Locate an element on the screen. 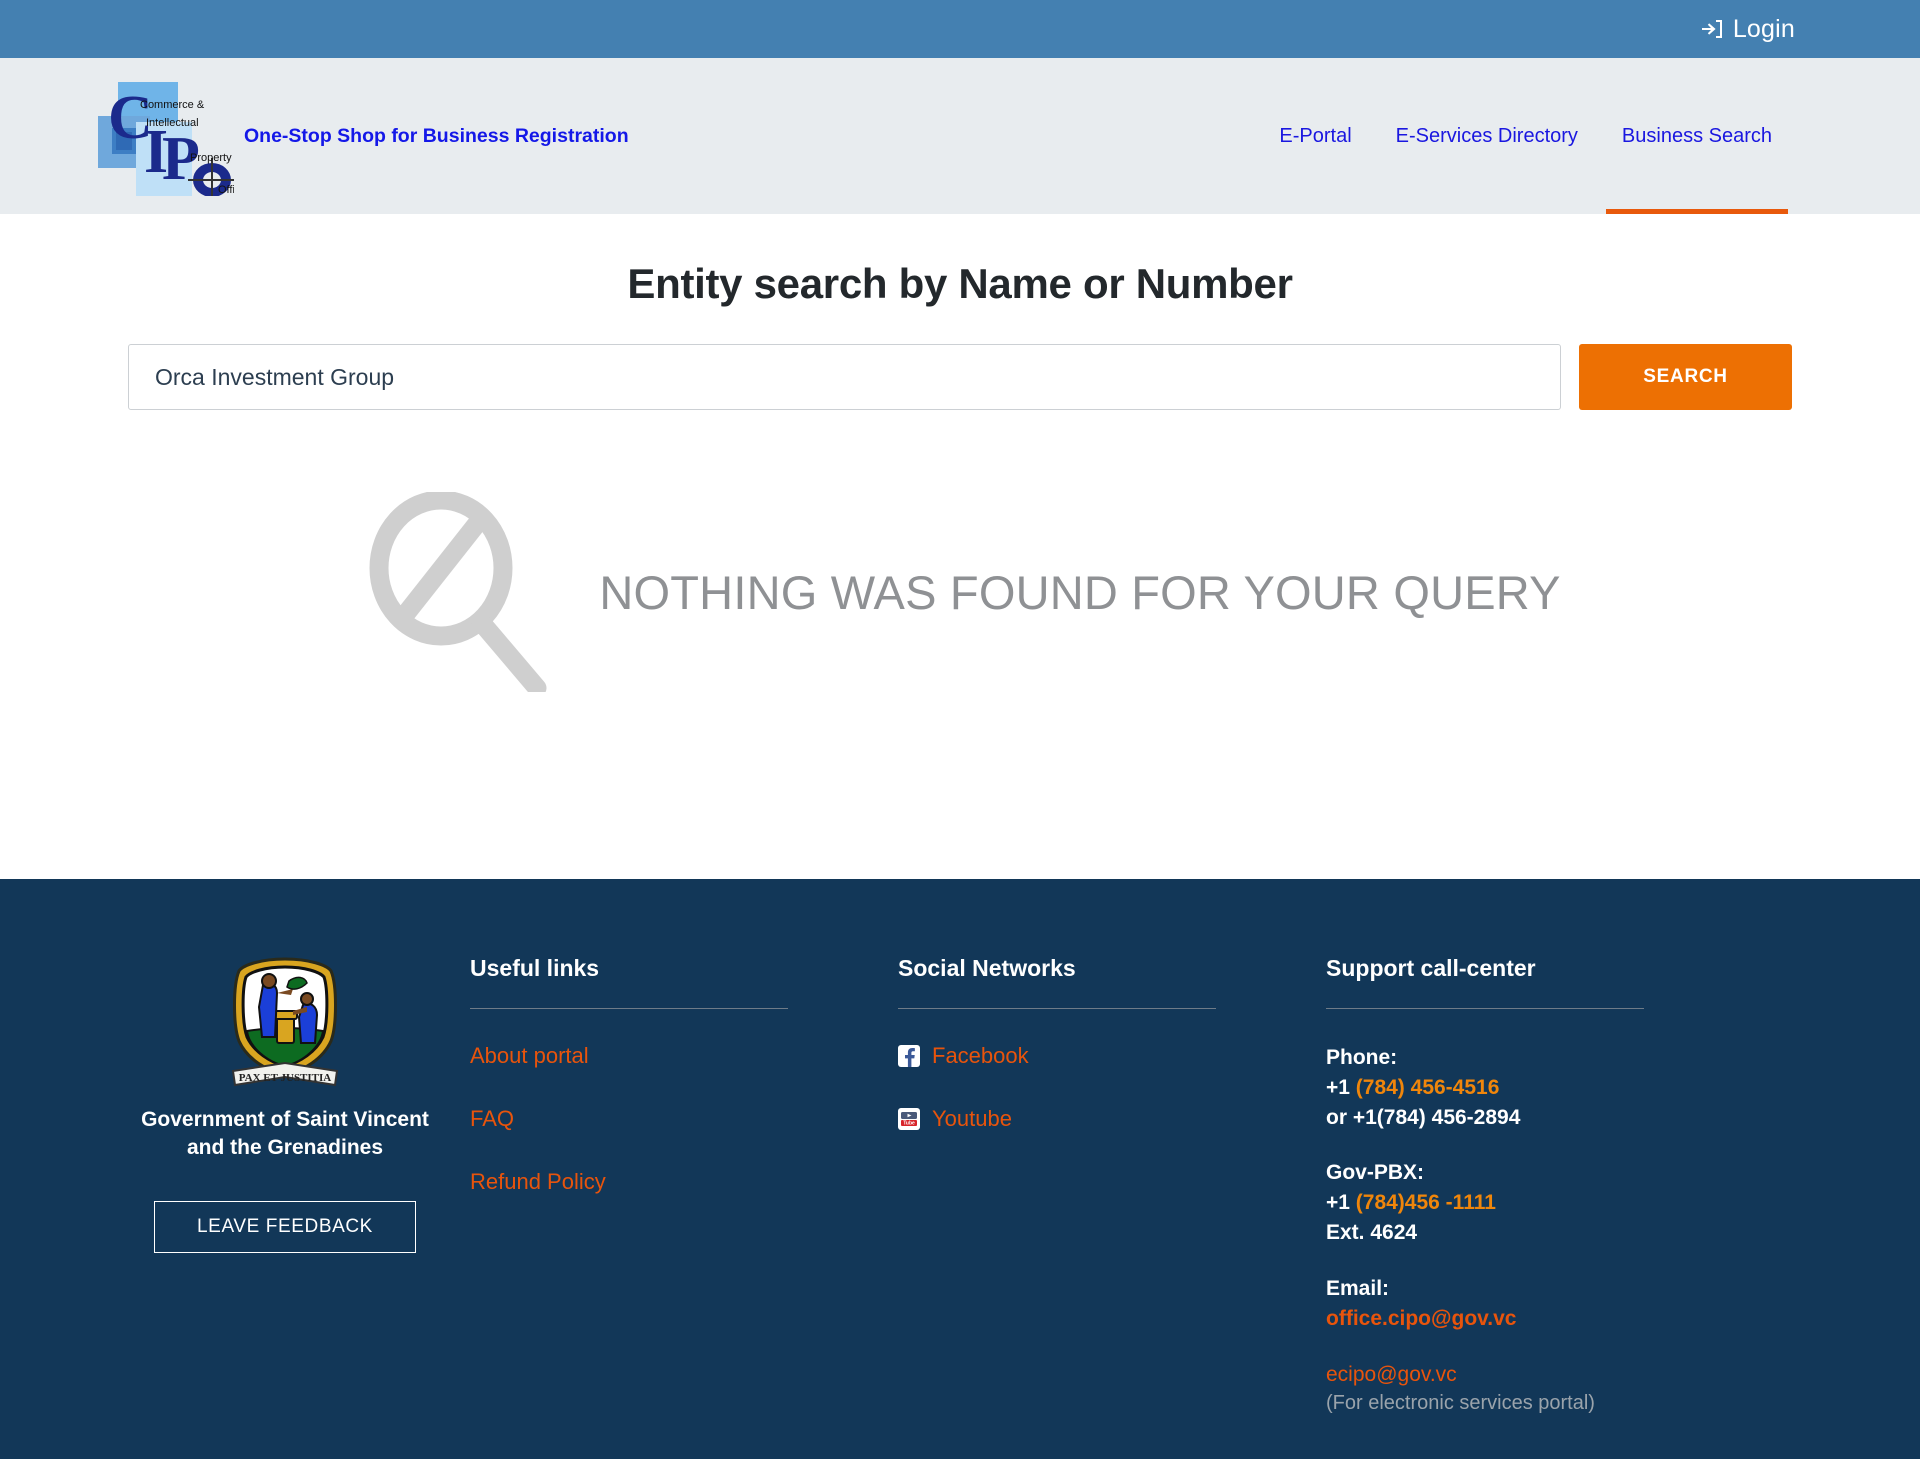  search-row: SEARCH is located at coordinates (960, 377).